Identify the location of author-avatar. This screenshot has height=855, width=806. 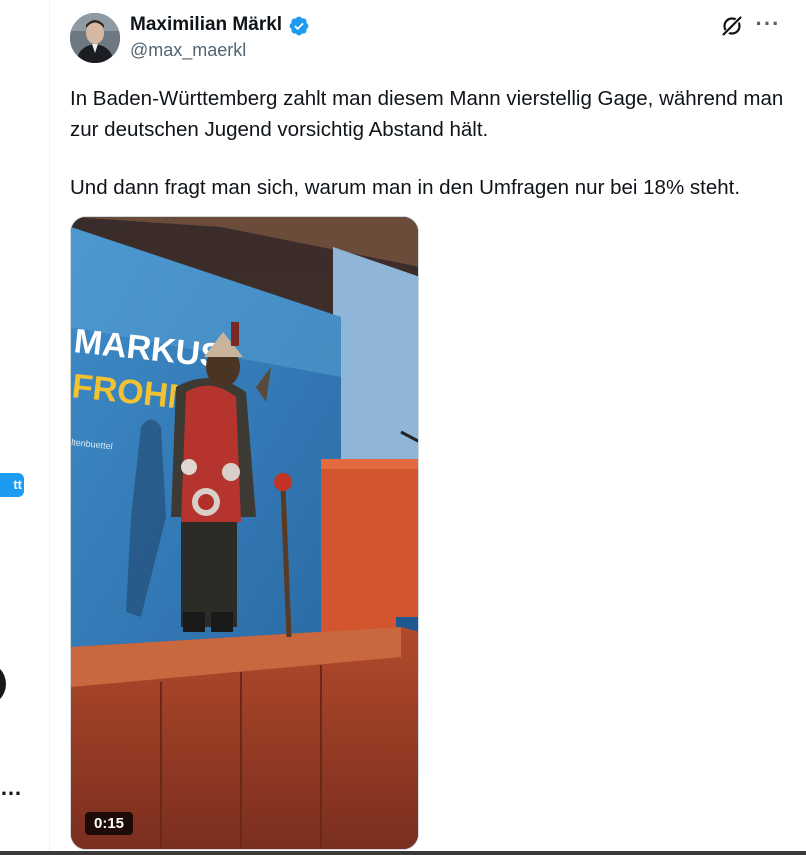
(95, 38).